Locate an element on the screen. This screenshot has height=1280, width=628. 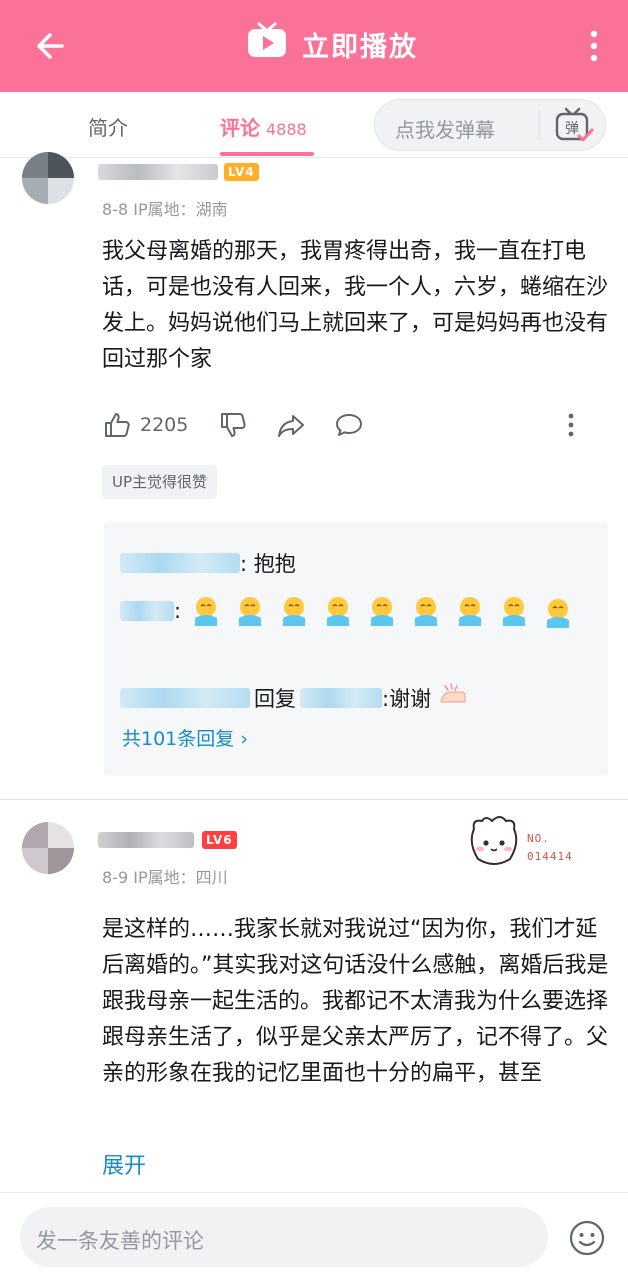
danmaku-bar: 点我发弹幕 弹 is located at coordinates (490, 125).